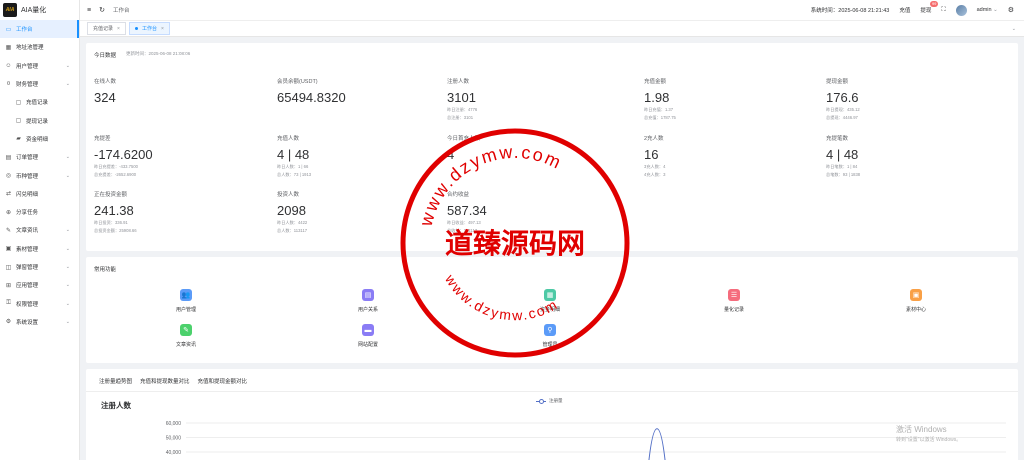 The height and width of the screenshot is (460, 1024). Describe the element at coordinates (39, 29) in the screenshot. I see `sidebar-item: ▭ 工作台` at that location.